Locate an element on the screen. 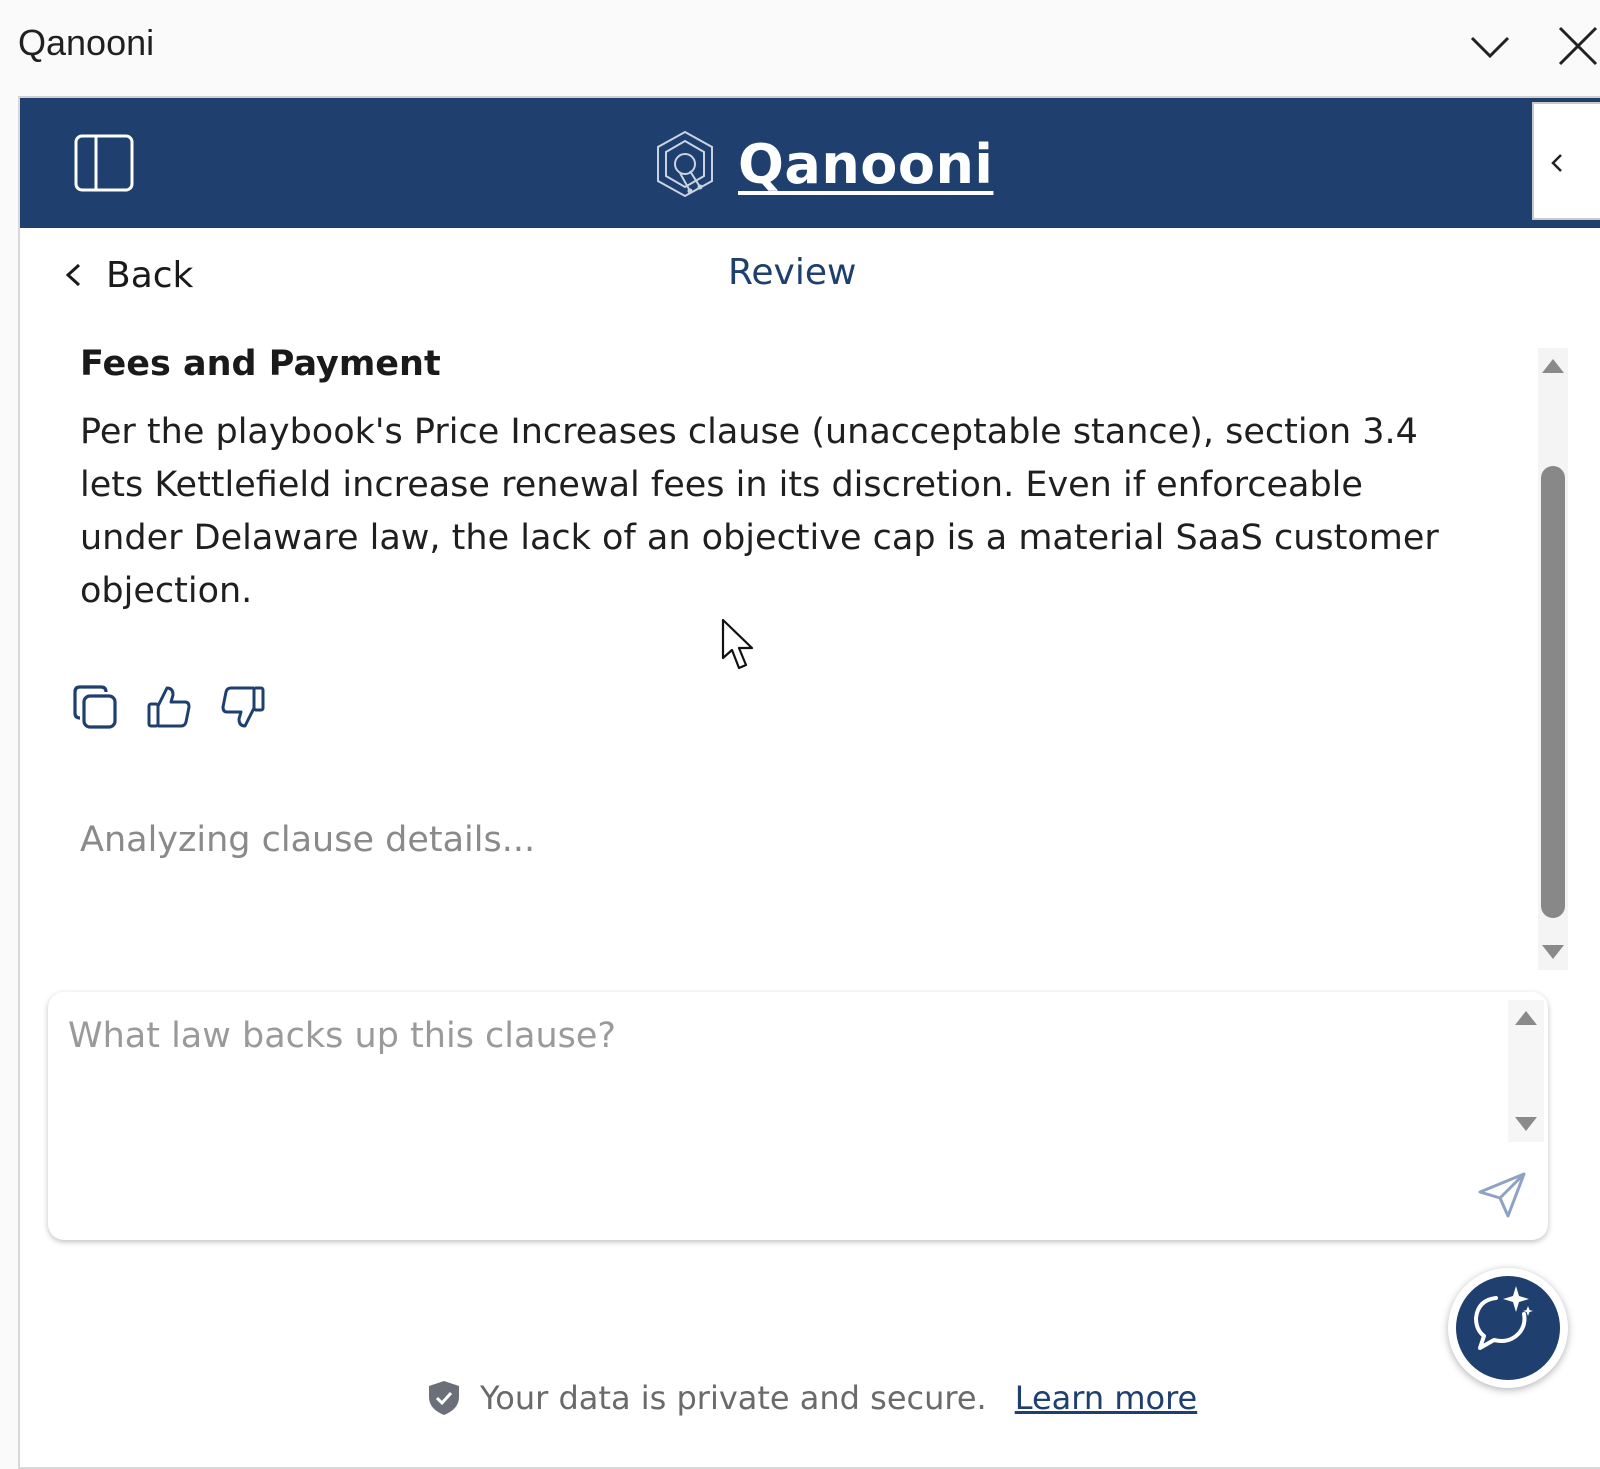  response-actions is located at coordinates (169, 707).